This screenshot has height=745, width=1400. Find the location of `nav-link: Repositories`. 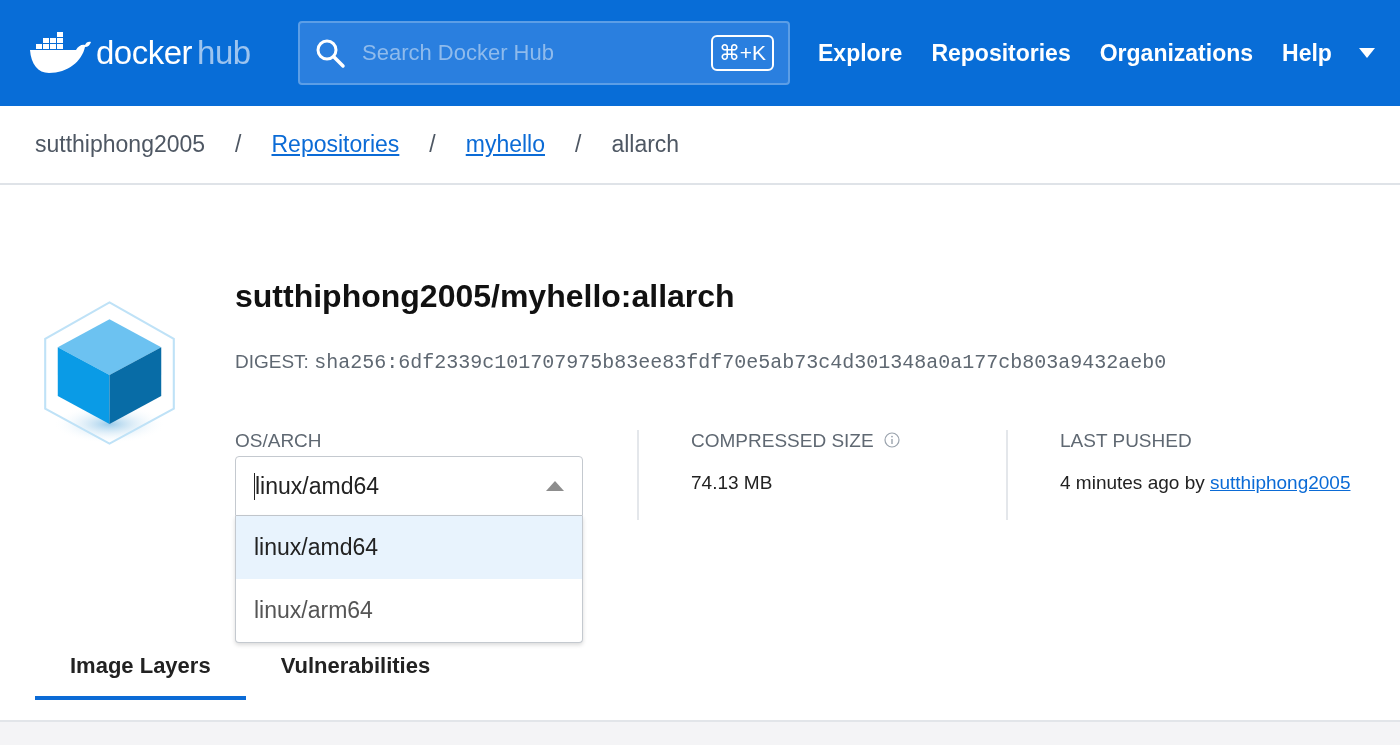

nav-link: Repositories is located at coordinates (1001, 53).